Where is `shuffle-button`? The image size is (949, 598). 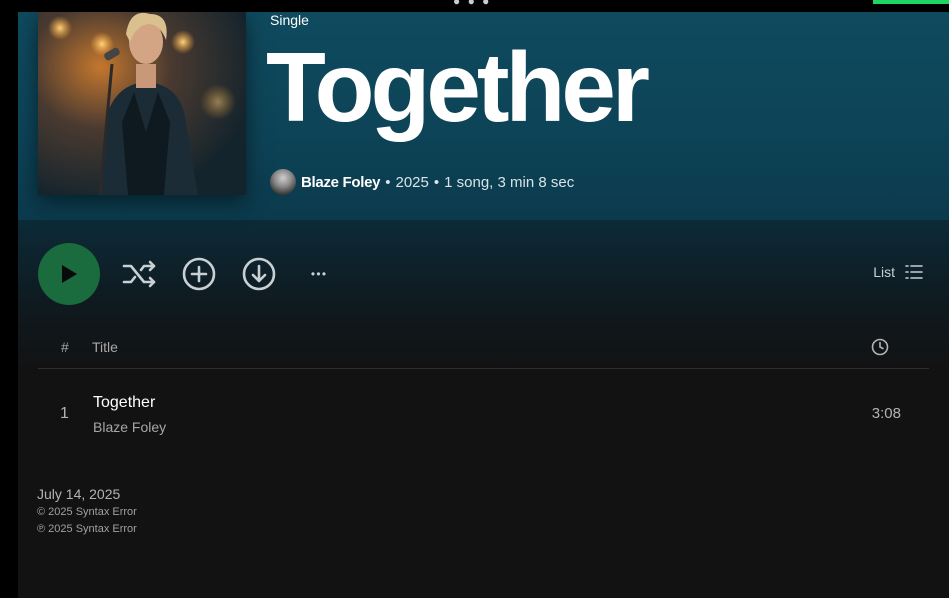 shuffle-button is located at coordinates (140, 274).